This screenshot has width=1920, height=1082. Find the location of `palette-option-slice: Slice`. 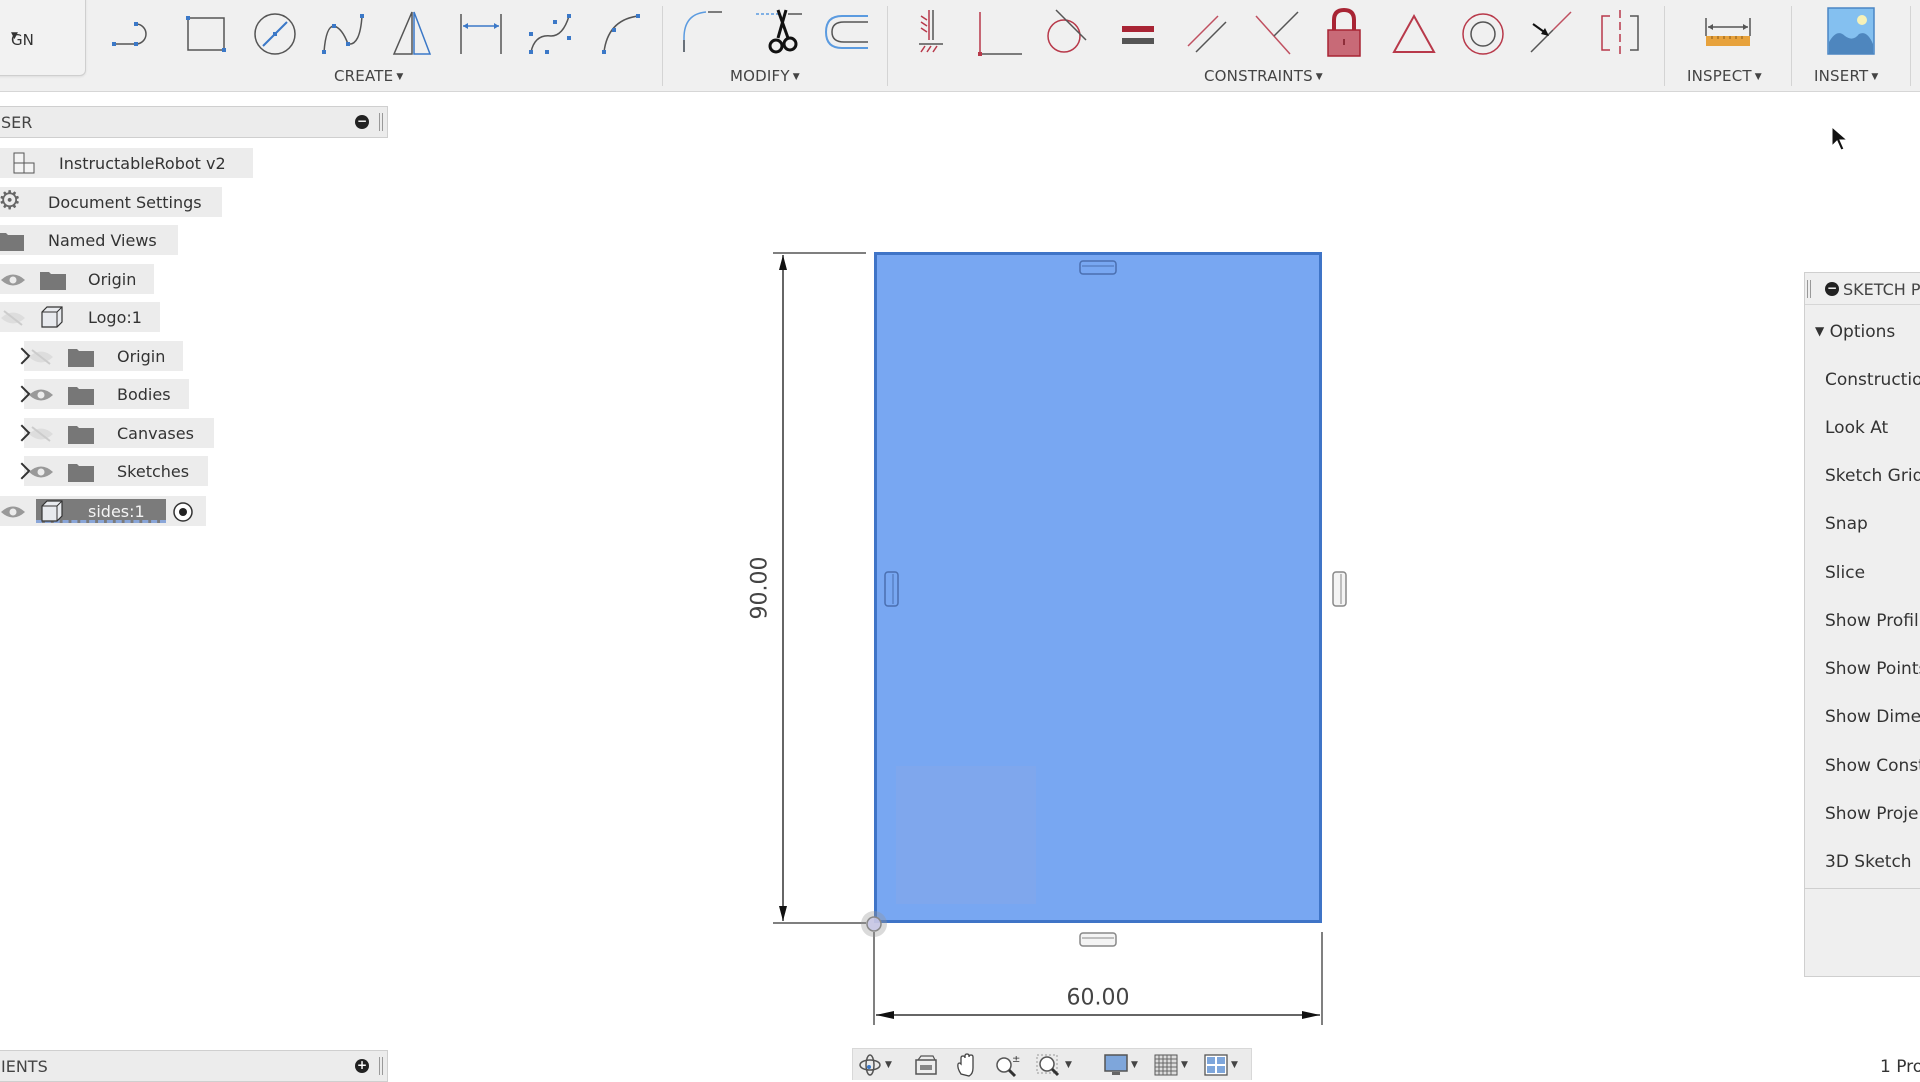

palette-option-slice: Slice is located at coordinates (1845, 573).